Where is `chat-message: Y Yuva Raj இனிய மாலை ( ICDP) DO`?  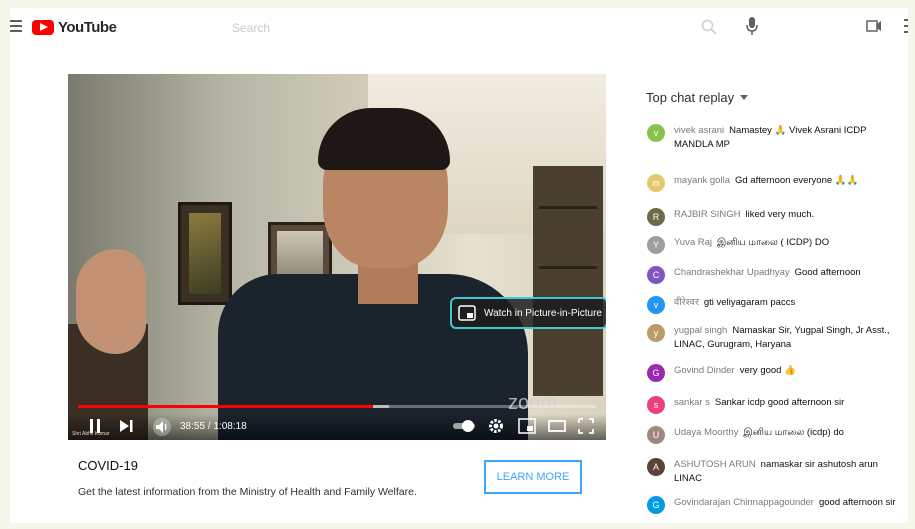 chat-message: Y Yuva Raj இனிய மாலை ( ICDP) DO is located at coordinates (777, 245).